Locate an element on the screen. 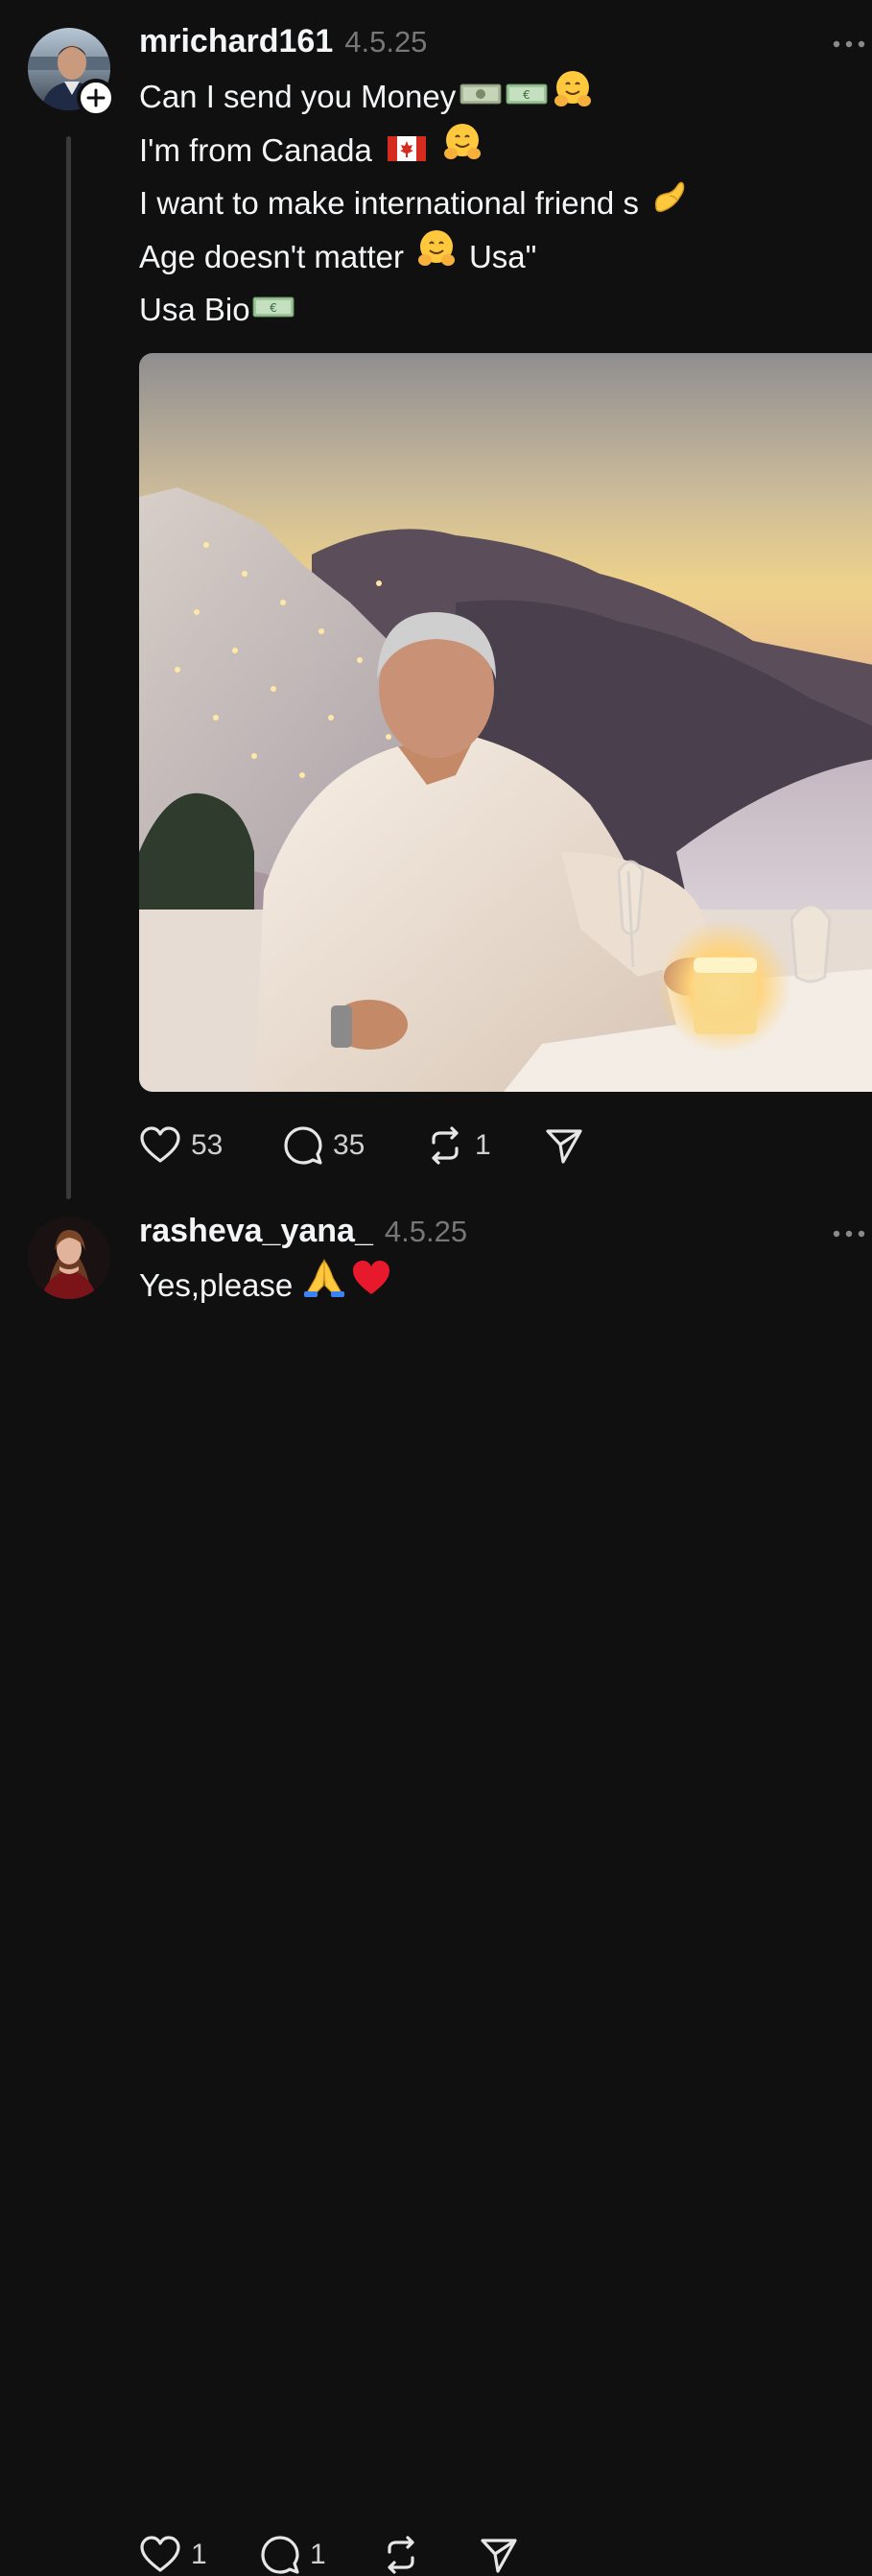 The height and width of the screenshot is (2576, 872). plus-icon is located at coordinates (96, 97).